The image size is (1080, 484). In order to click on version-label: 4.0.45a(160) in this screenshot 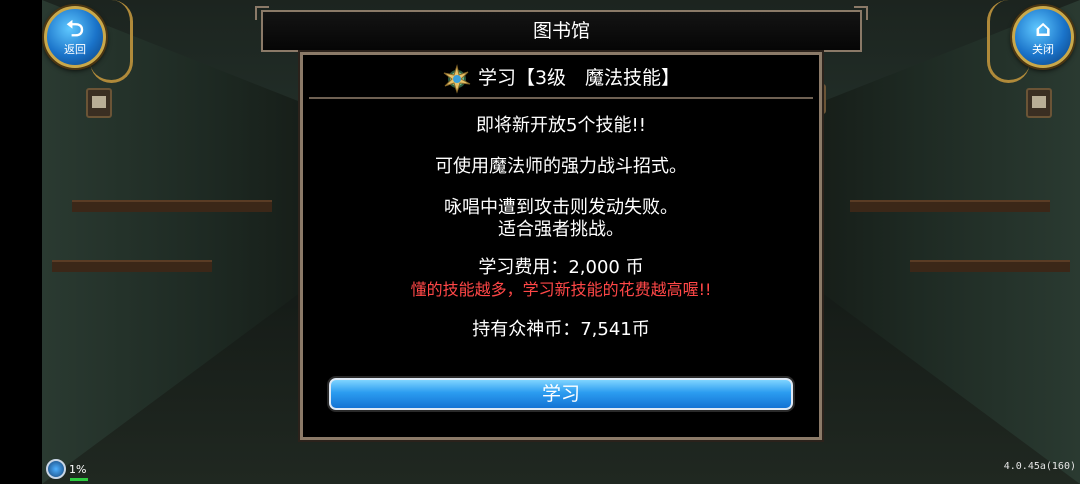, I will do `click(1039, 466)`.